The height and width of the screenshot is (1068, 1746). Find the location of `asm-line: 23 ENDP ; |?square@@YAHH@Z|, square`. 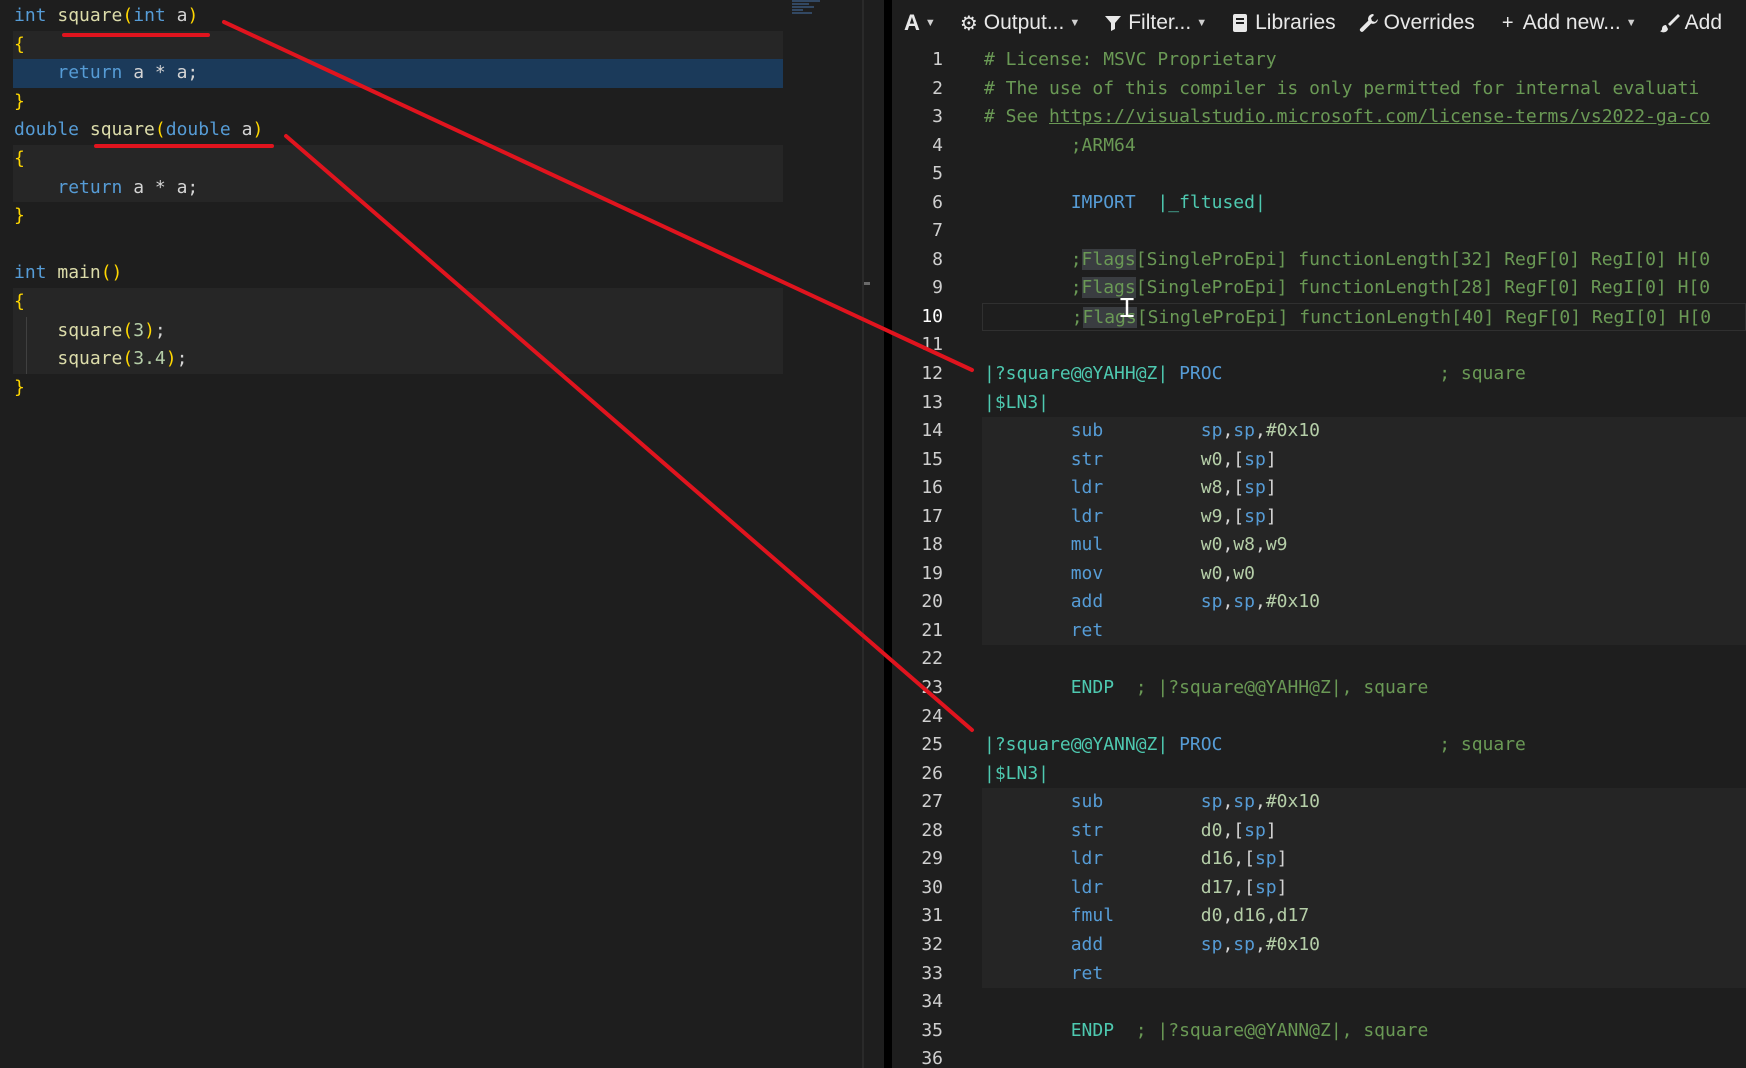

asm-line: 23 ENDP ; |?square@@YAHH@Z|, square is located at coordinates (1319, 688).